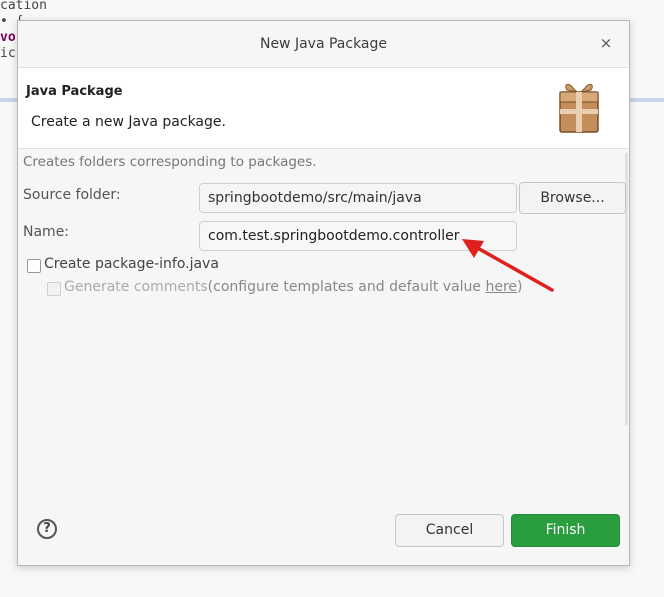  Describe the element at coordinates (8, 53) in the screenshot. I see `code-line: ic` at that location.